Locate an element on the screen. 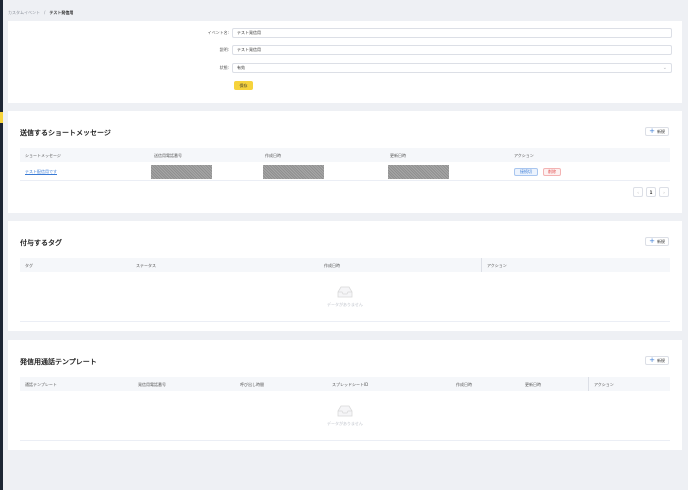 The height and width of the screenshot is (490, 688). breadcrumb-current: テスト発信用 is located at coordinates (61, 12).